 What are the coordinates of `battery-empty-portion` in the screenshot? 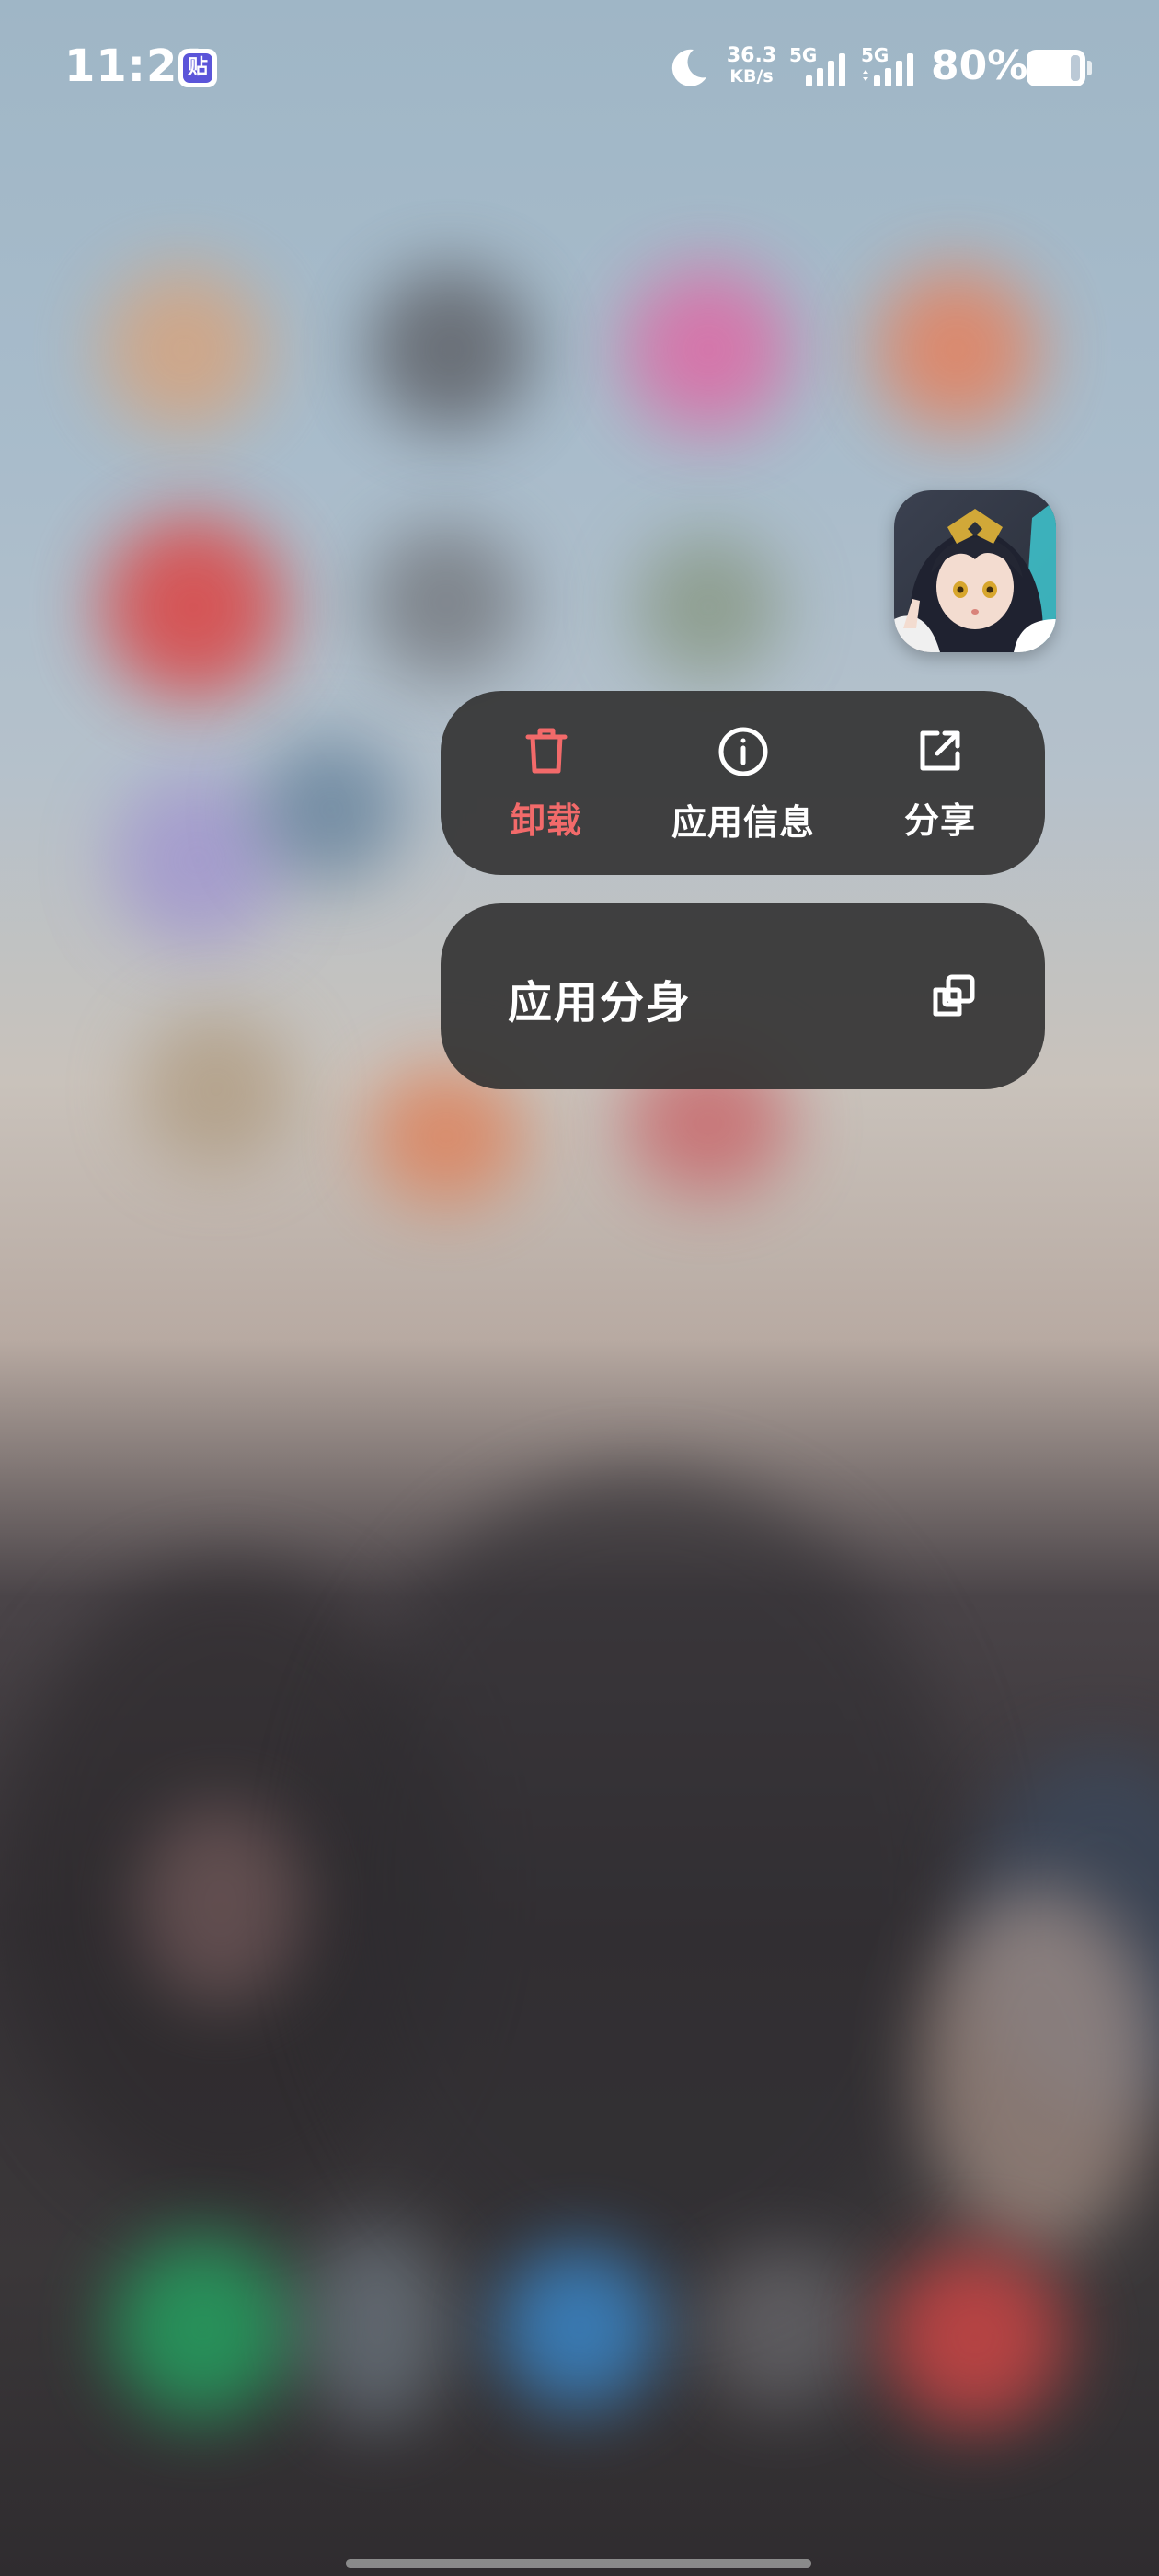 It's located at (1075, 68).